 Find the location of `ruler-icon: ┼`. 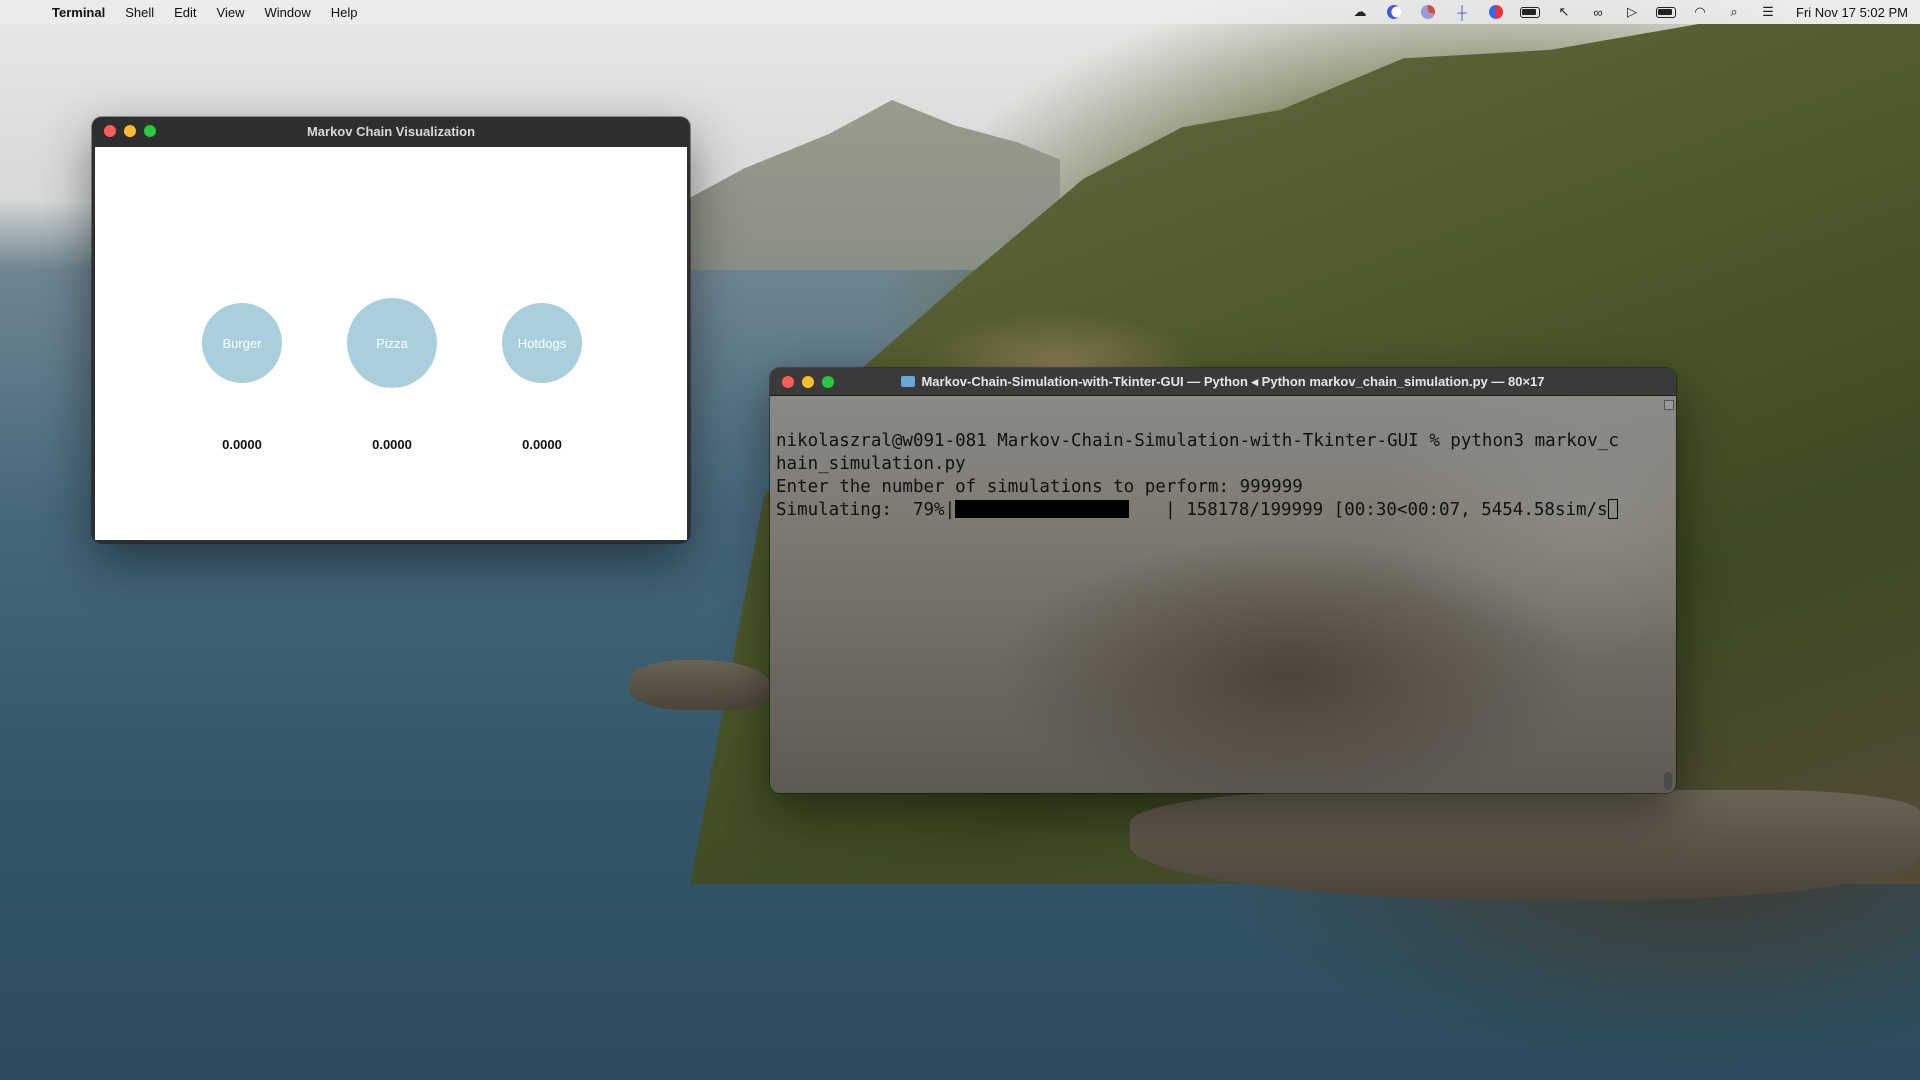

ruler-icon: ┼ is located at coordinates (1462, 12).